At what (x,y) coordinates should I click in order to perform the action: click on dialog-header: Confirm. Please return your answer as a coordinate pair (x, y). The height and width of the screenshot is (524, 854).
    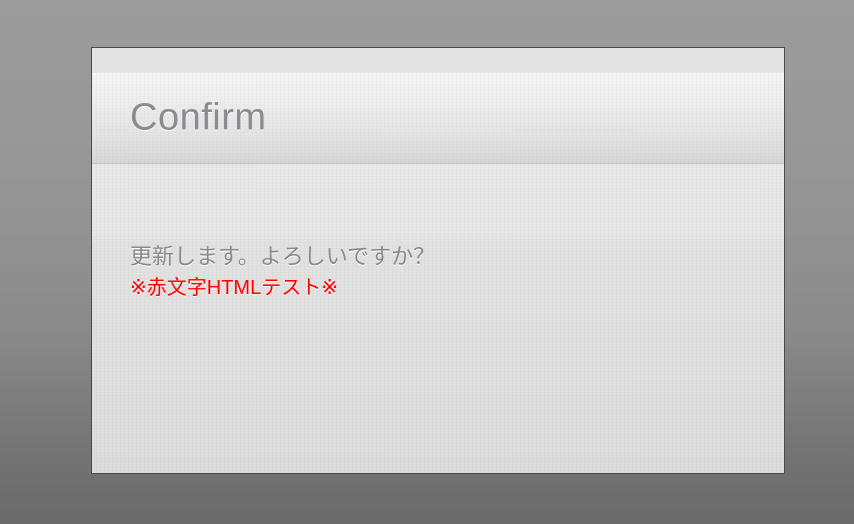
    Looking at the image, I should click on (438, 118).